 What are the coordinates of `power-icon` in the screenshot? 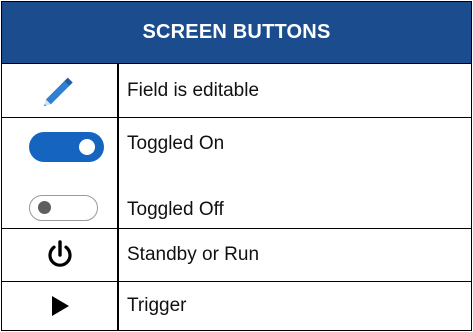 It's located at (59, 253).